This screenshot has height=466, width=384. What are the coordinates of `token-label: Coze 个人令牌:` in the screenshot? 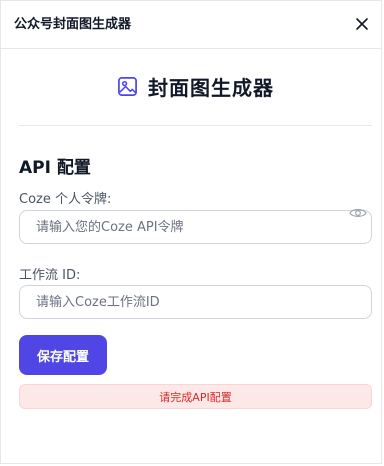 It's located at (65, 199).